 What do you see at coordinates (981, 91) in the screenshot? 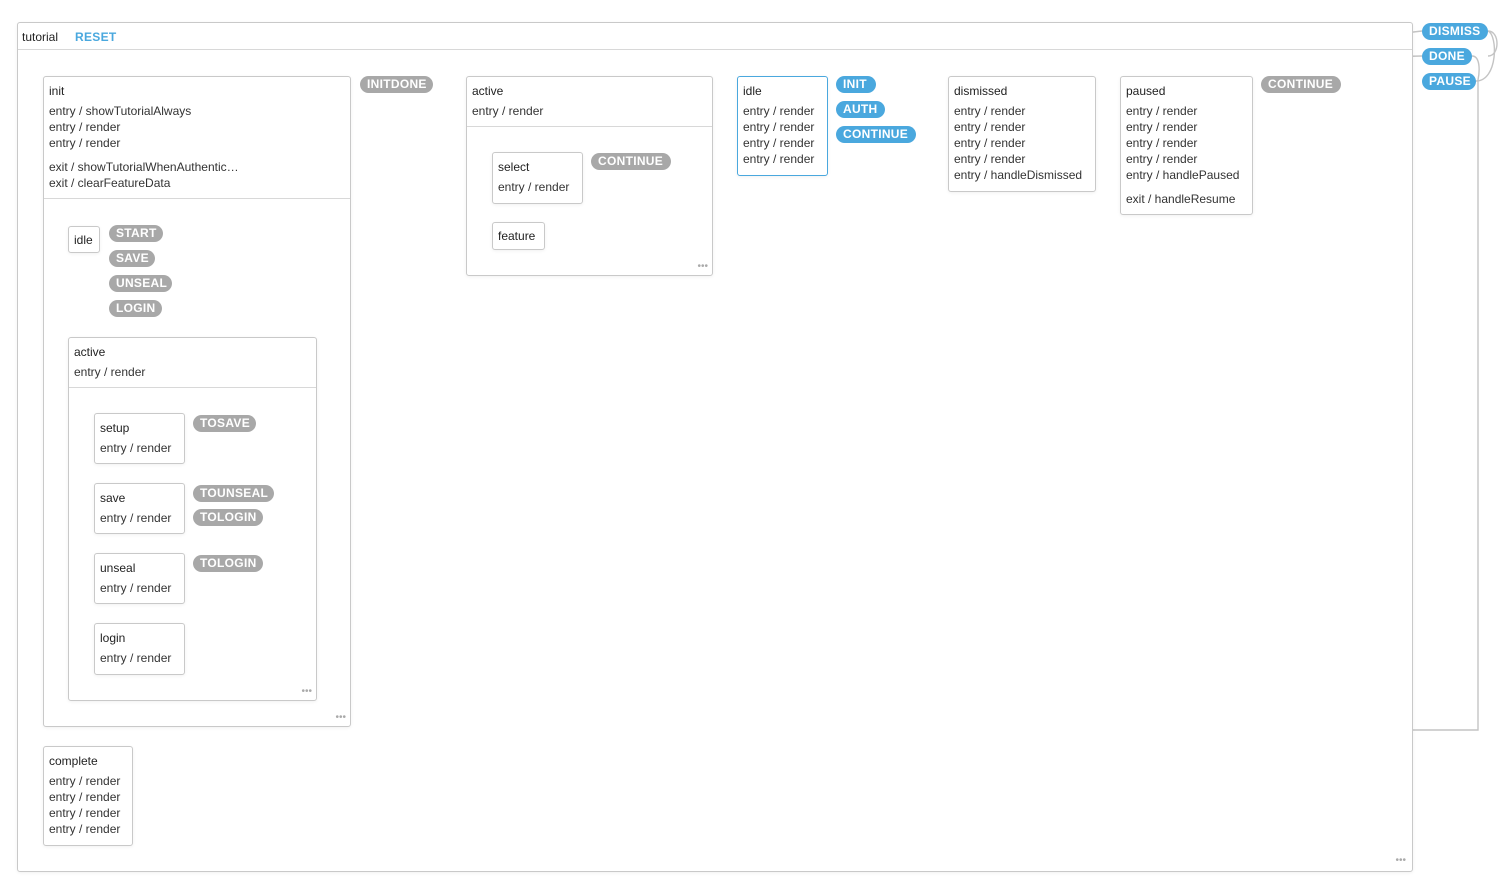
I see `state-name: dismissed` at bounding box center [981, 91].